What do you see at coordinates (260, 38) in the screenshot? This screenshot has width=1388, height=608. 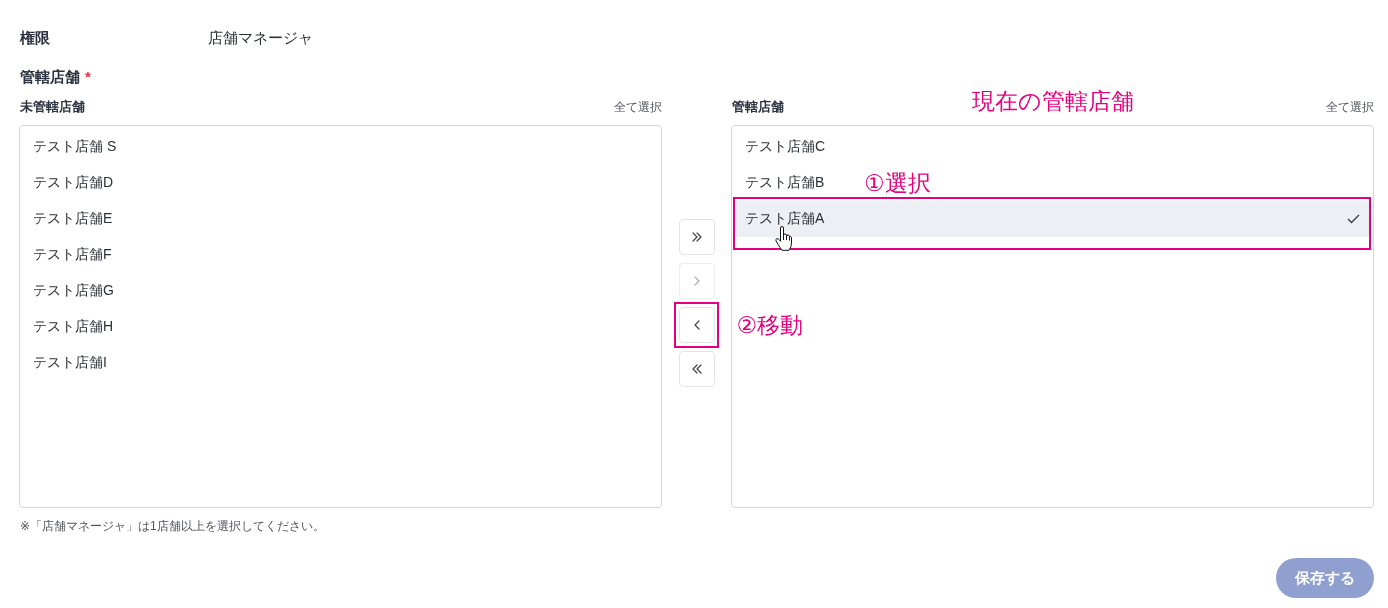 I see `field-value: 店舗マネージャ` at bounding box center [260, 38].